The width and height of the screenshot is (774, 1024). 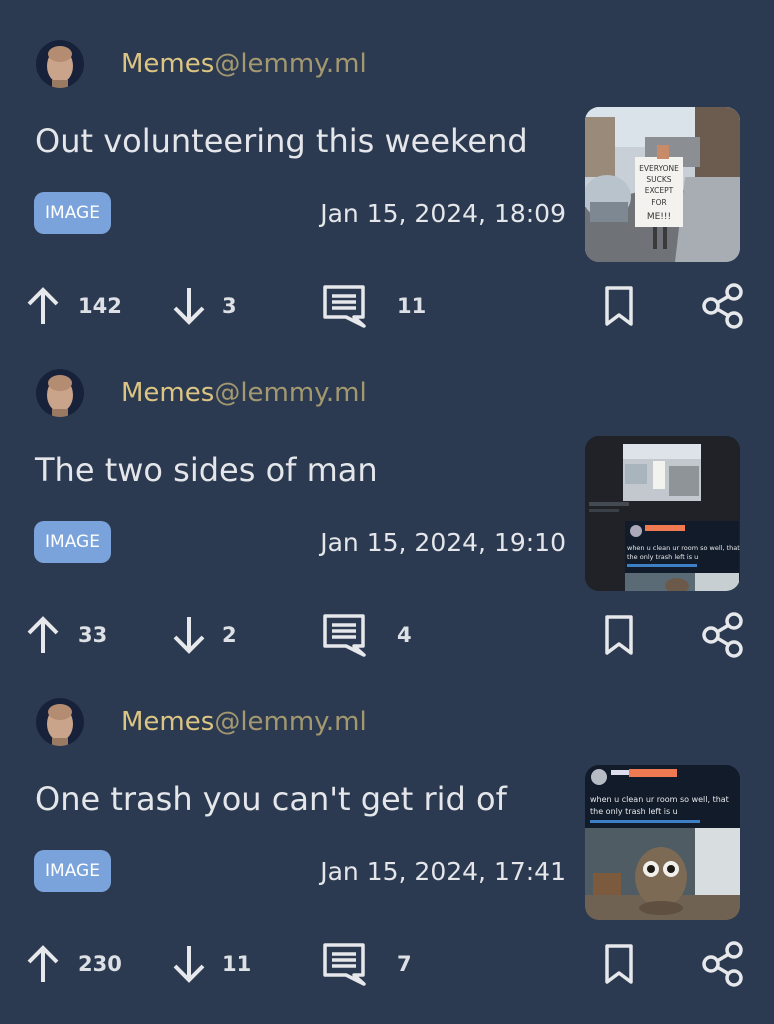 I want to click on post-title: The two sides of man, so click(x=206, y=470).